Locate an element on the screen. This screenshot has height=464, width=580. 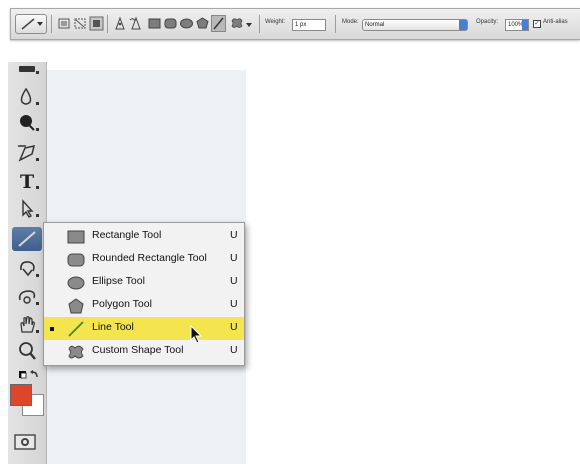
tool-preset-picker is located at coordinates (31, 24).